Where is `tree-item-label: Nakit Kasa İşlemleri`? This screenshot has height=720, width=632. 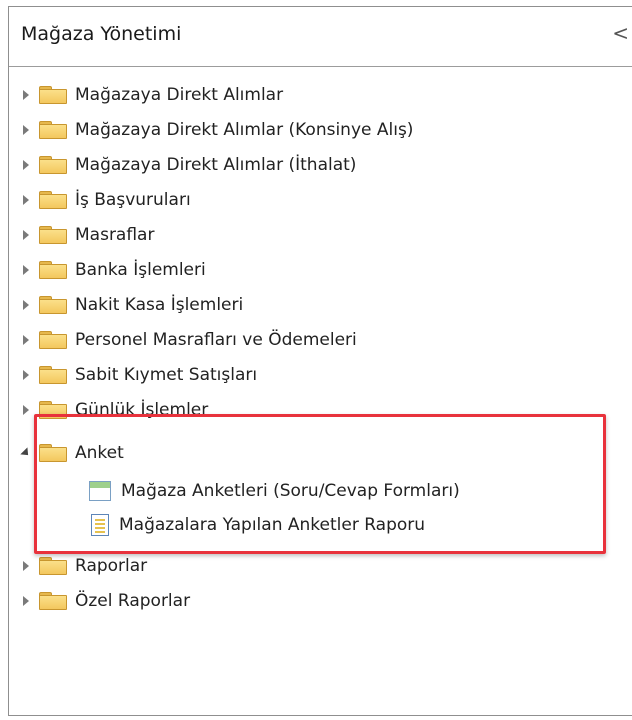 tree-item-label: Nakit Kasa İşlemleri is located at coordinates (159, 305).